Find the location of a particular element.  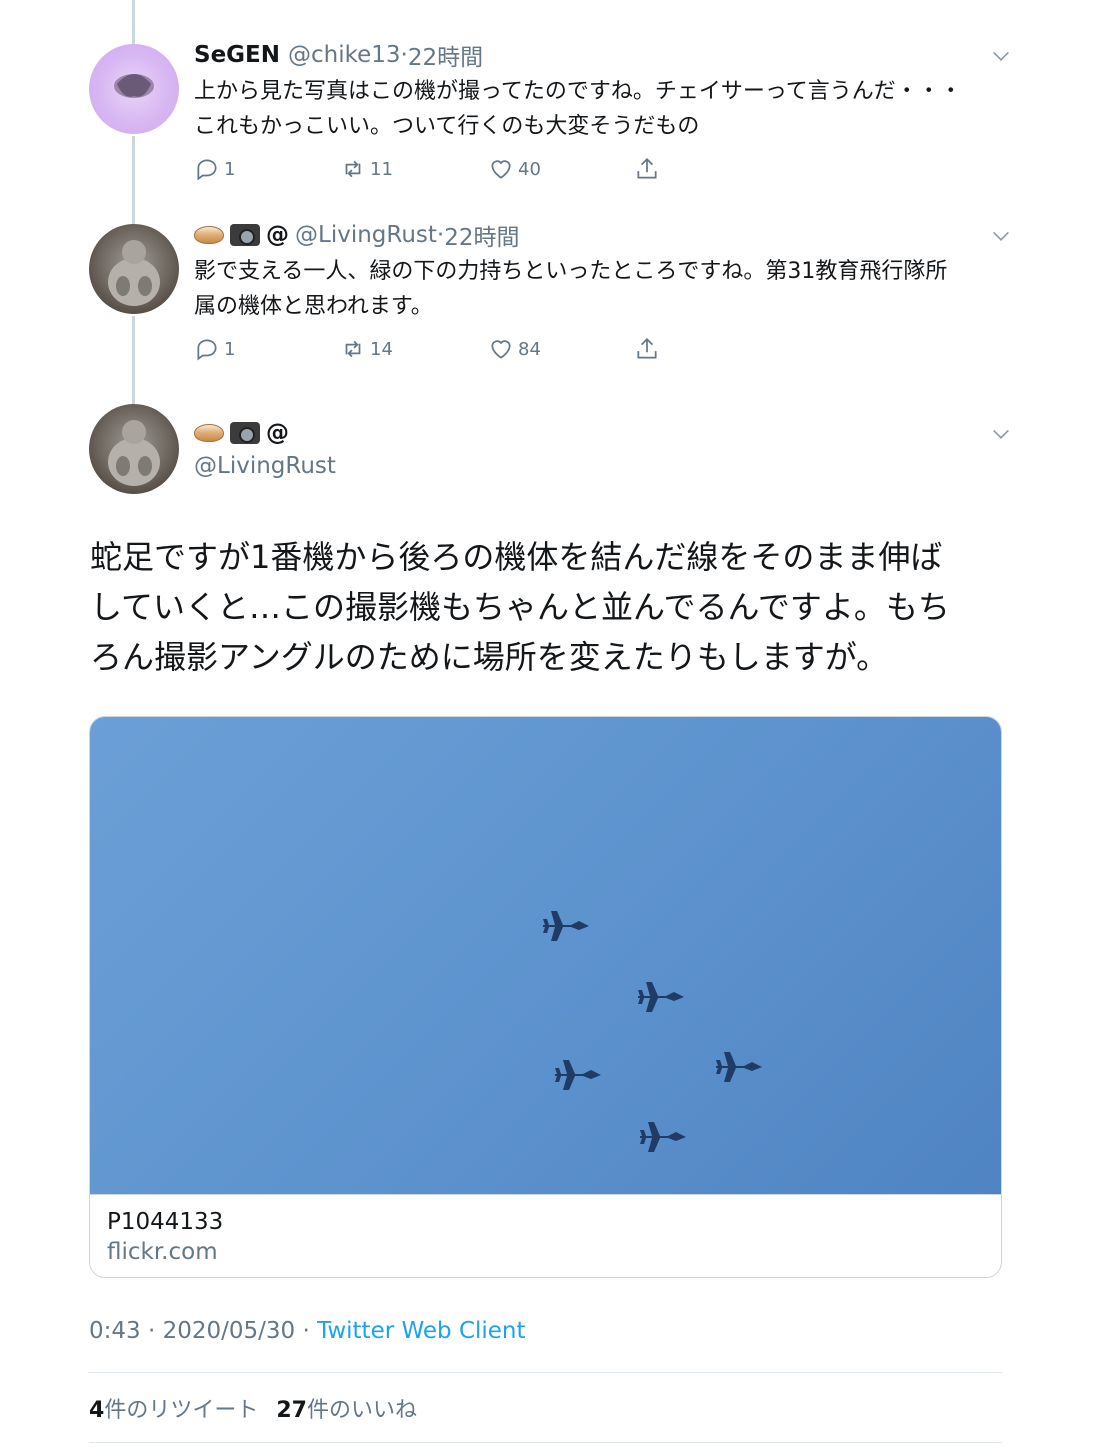

retweet-button: 11 is located at coordinates (366, 169).